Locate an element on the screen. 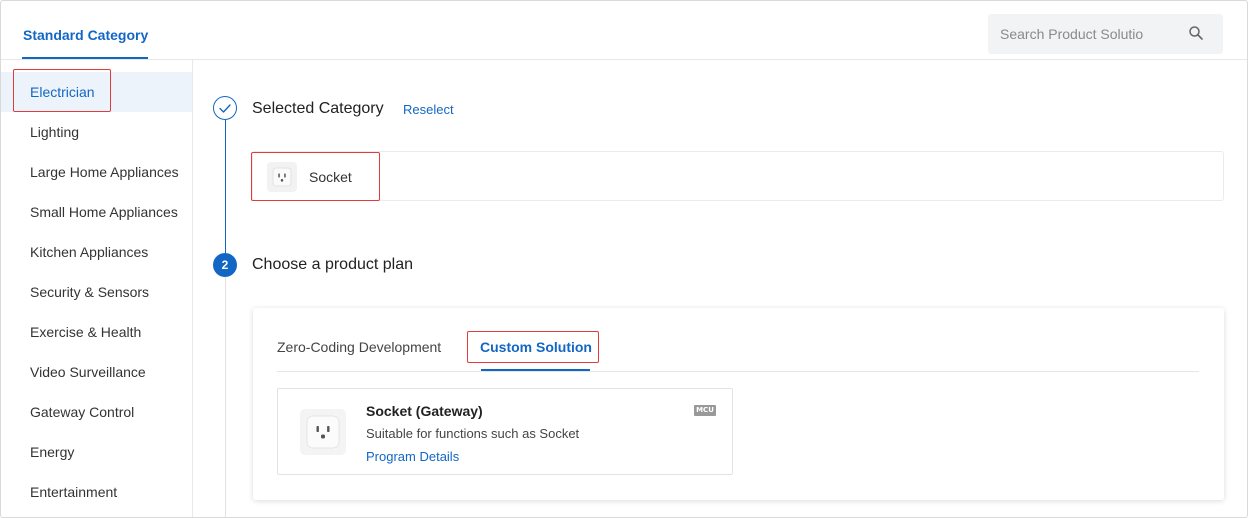  sidebar-item-video-surveillance: Video Surveillance is located at coordinates (96, 372).